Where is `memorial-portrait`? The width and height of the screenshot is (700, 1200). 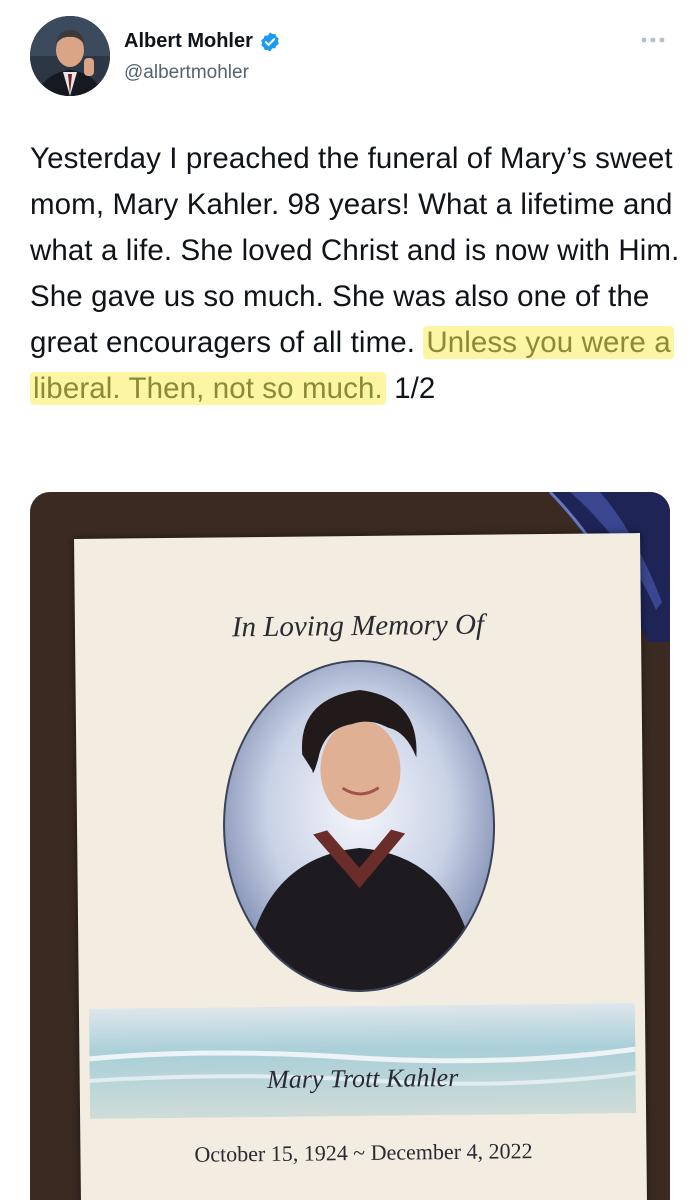
memorial-portrait is located at coordinates (359, 825).